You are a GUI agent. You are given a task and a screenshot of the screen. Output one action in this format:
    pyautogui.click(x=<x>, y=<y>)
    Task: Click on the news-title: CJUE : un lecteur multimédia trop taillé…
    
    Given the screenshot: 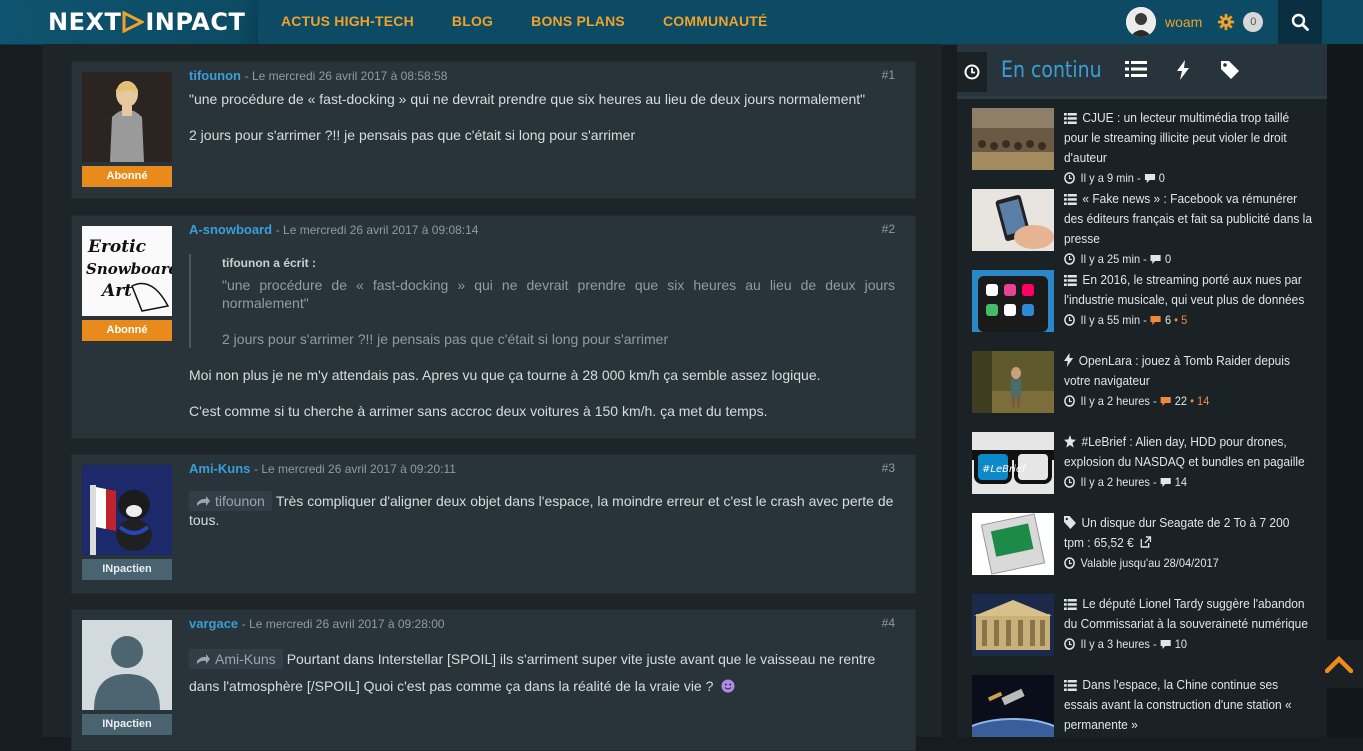 What is the action you would take?
    pyautogui.click(x=1176, y=137)
    